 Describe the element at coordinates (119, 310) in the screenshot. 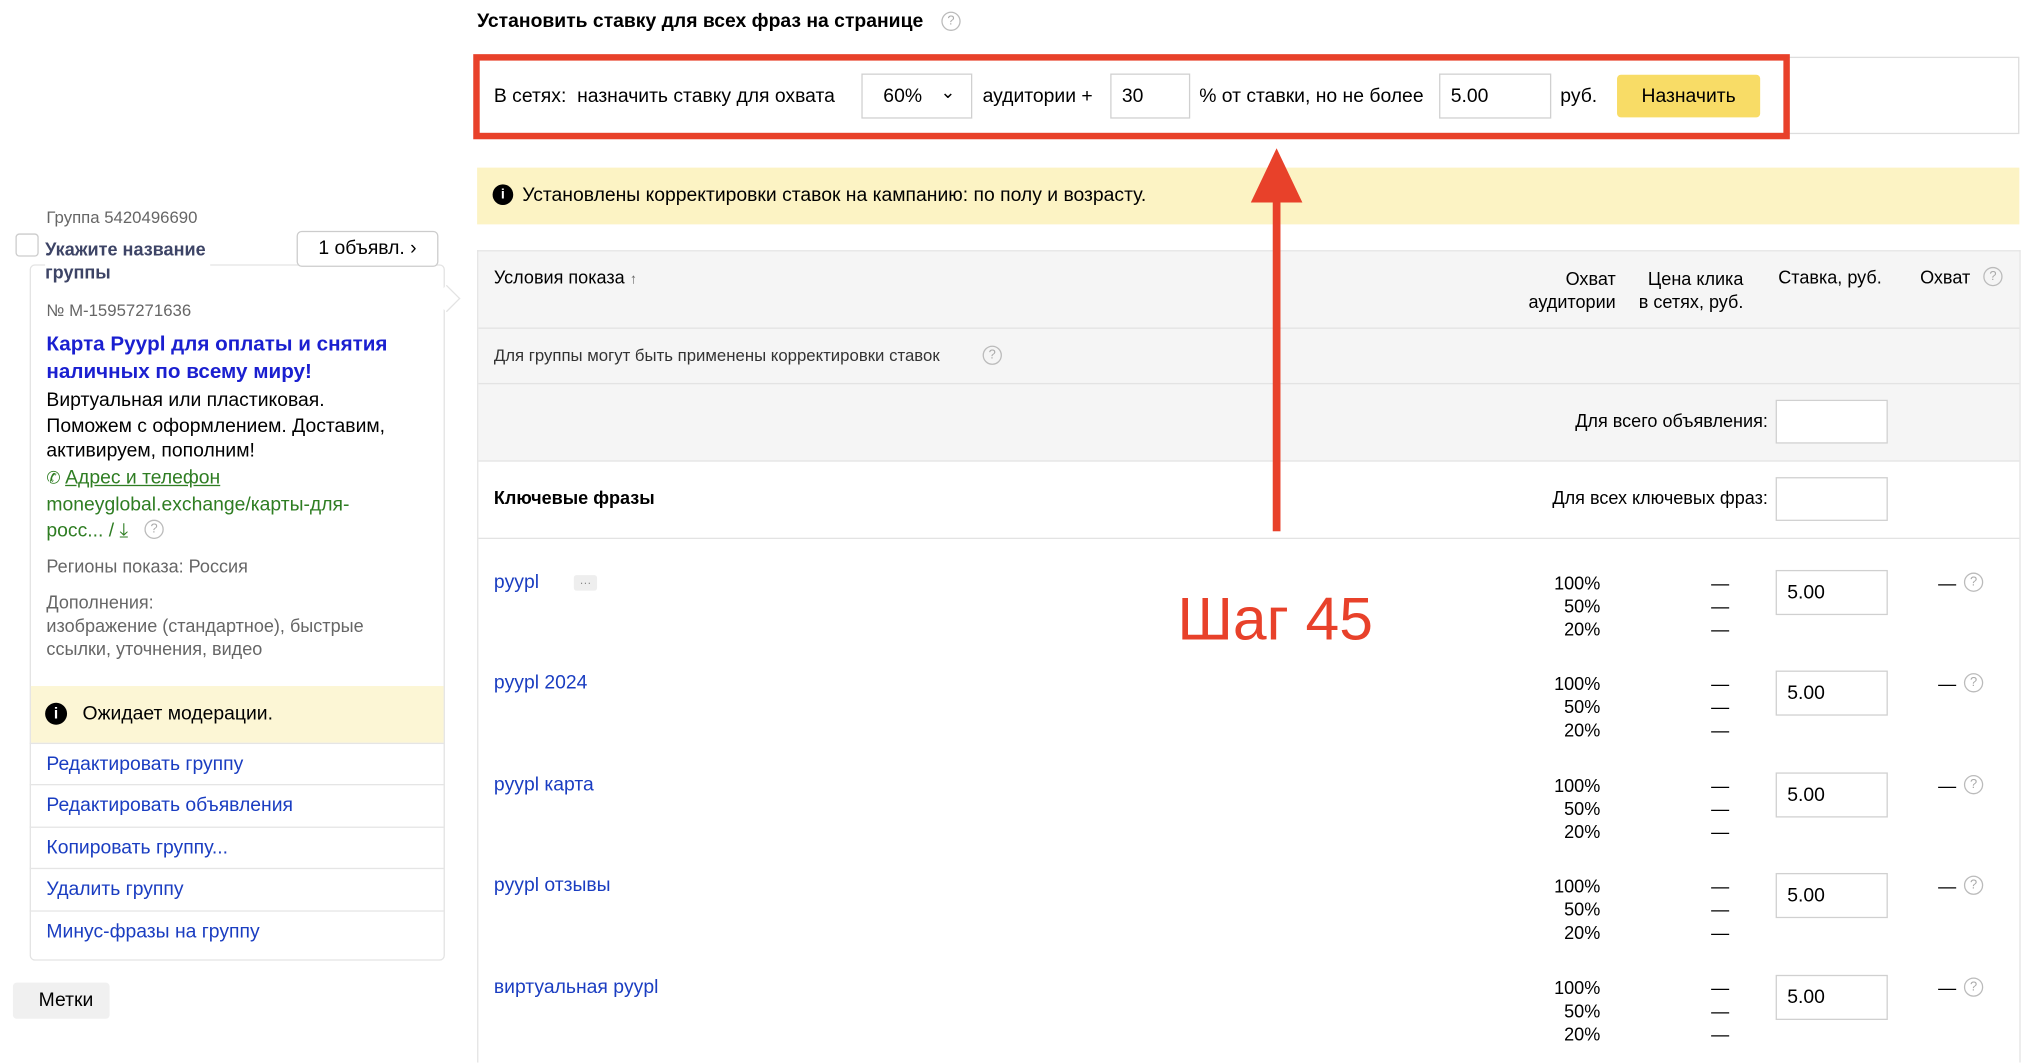

I see `ad-number: № M-15957271636` at that location.